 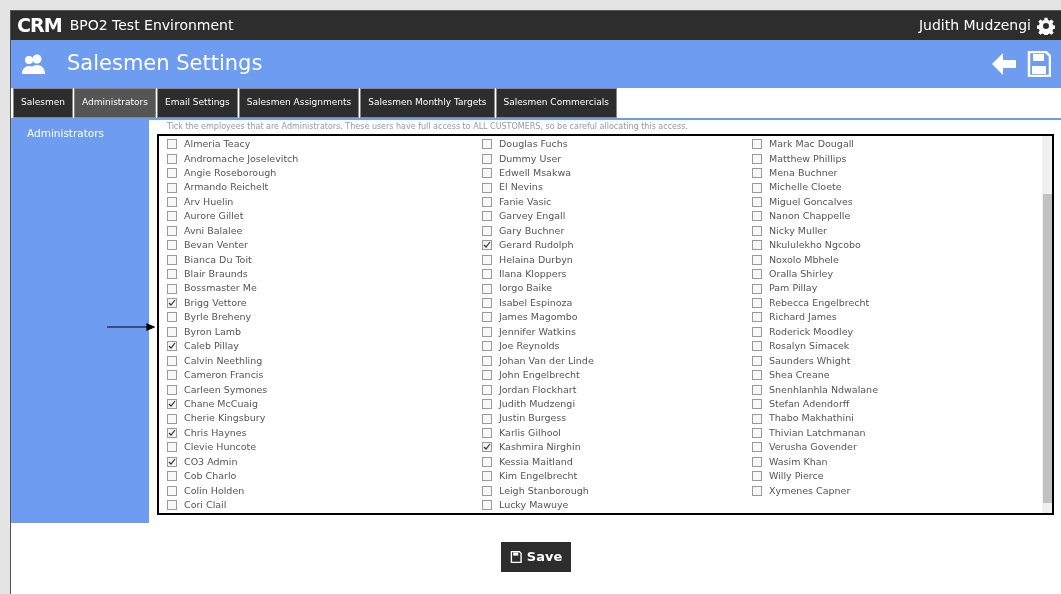 What do you see at coordinates (974, 25) in the screenshot?
I see `user-name: Judith Mudzengi` at bounding box center [974, 25].